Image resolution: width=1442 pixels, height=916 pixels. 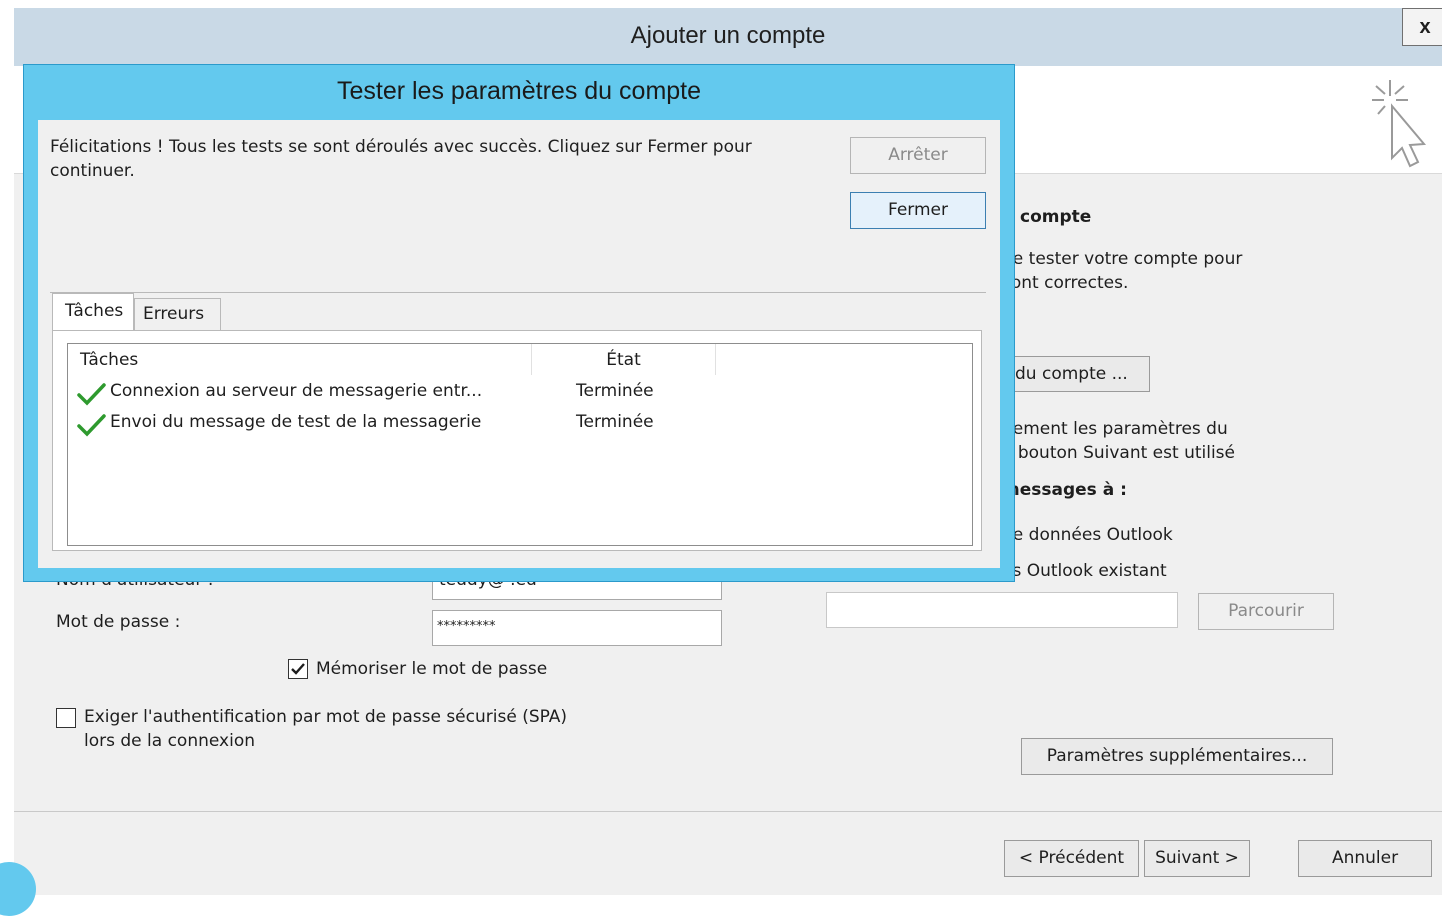 I want to click on tab-tasks: Tâches, so click(x=93, y=312).